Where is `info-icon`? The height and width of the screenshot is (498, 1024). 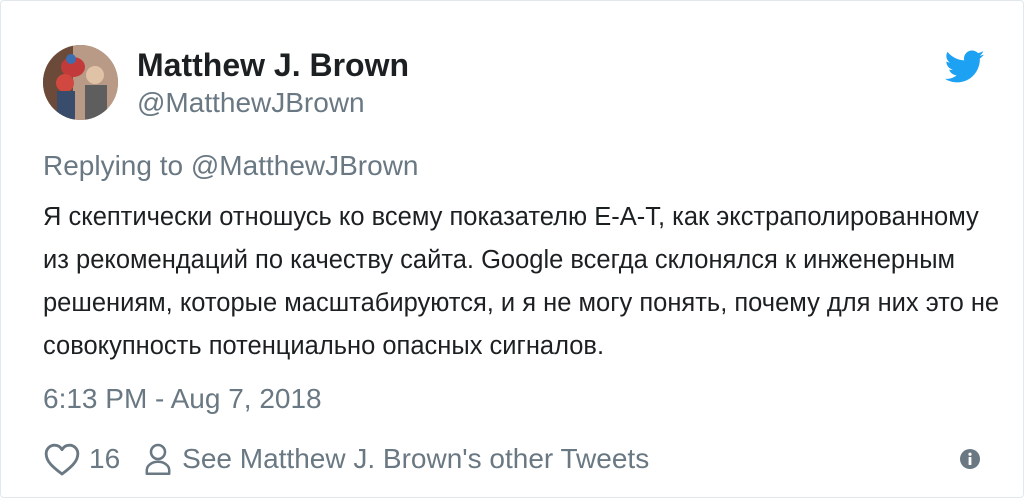
info-icon is located at coordinates (970, 459).